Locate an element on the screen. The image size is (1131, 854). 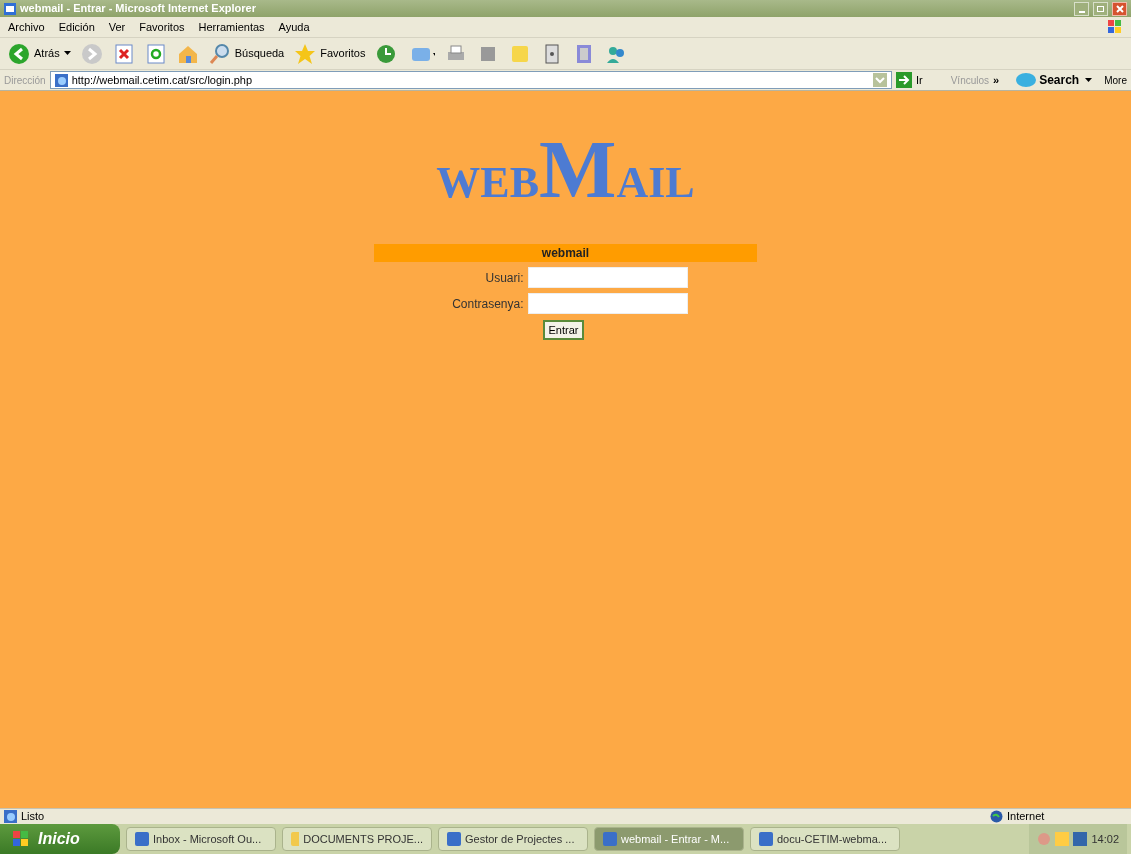
address-label: Dirección is located at coordinates (25, 80).